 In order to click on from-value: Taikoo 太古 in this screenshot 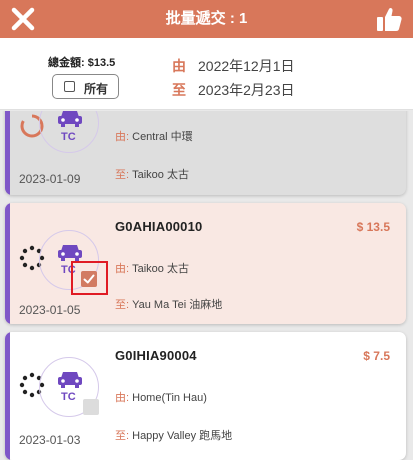, I will do `click(160, 269)`.